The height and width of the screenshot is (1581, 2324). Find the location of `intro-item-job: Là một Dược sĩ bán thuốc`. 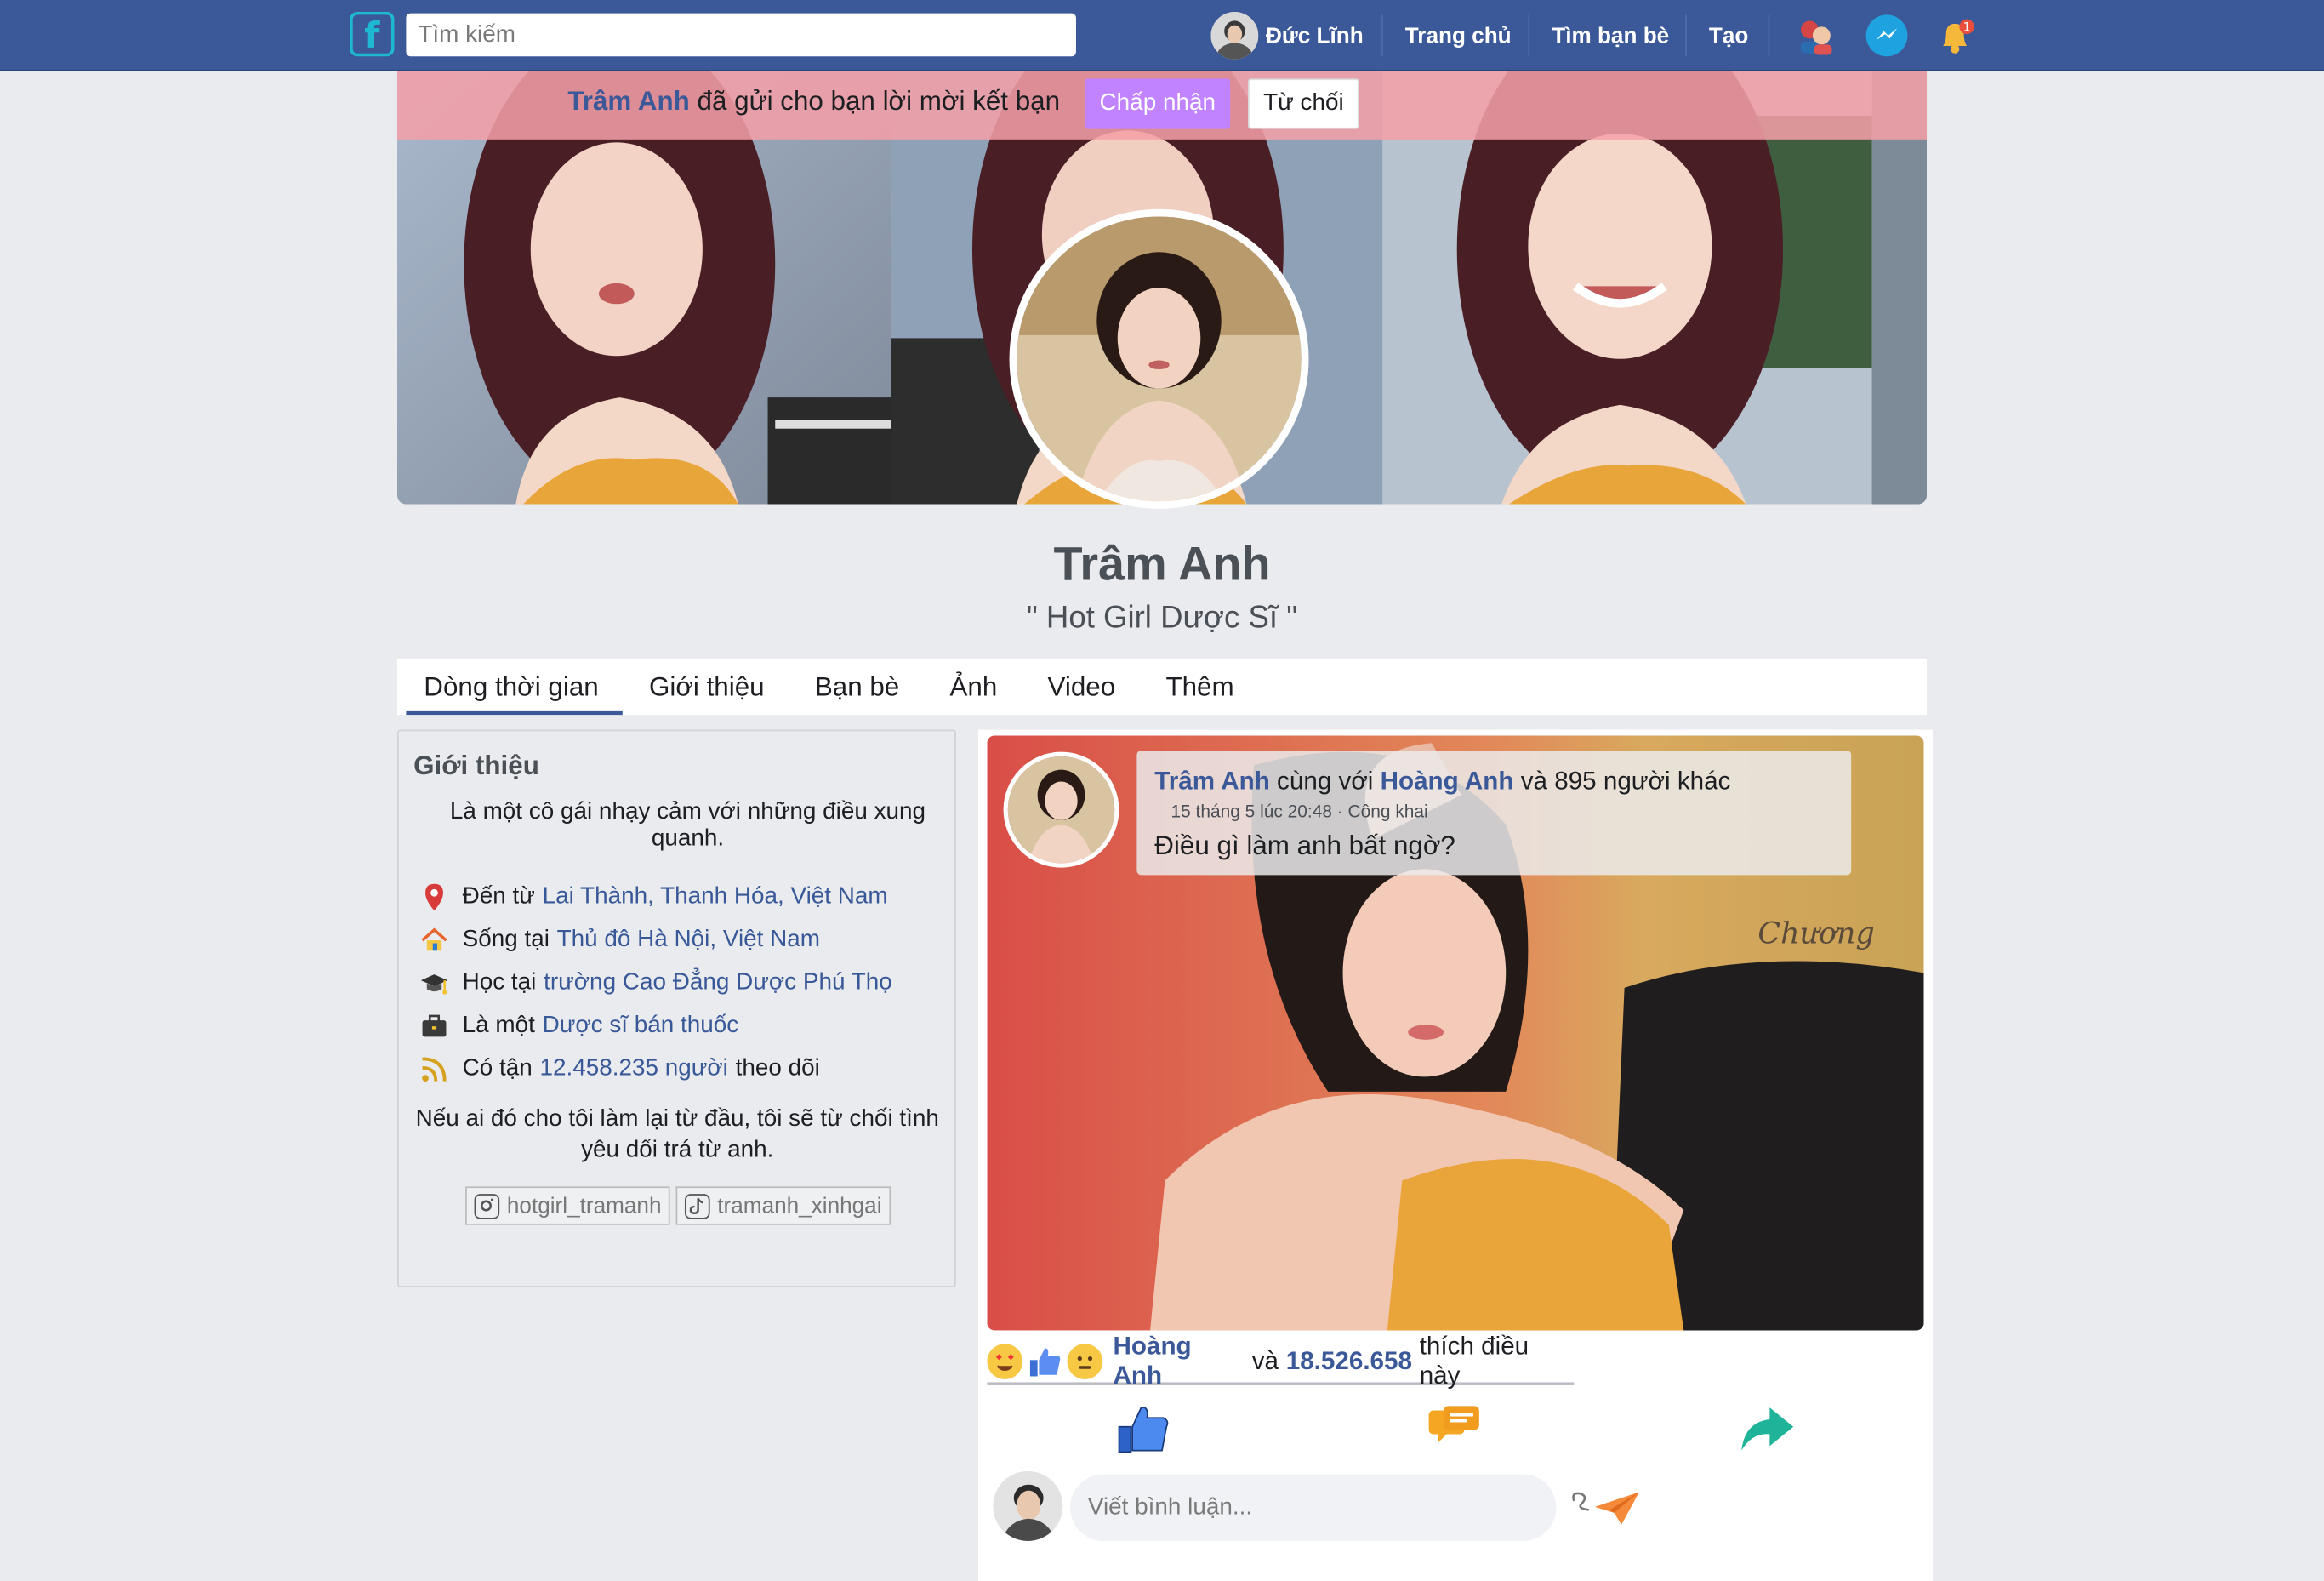

intro-item-job: Là một Dược sĩ bán thuốc is located at coordinates (578, 1026).